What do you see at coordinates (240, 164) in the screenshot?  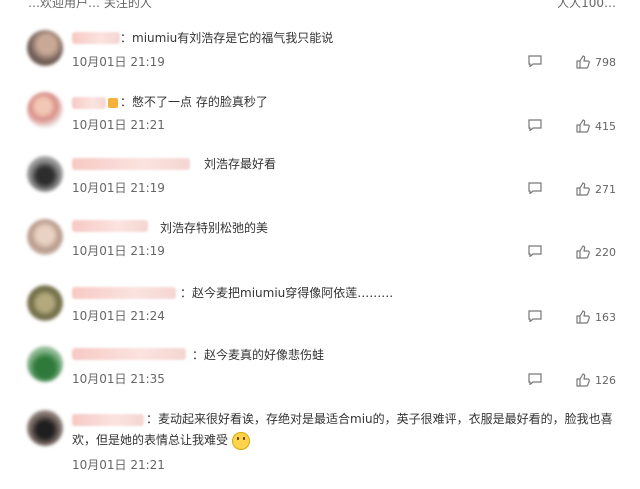 I see `comment-text: 刘浩存最好看` at bounding box center [240, 164].